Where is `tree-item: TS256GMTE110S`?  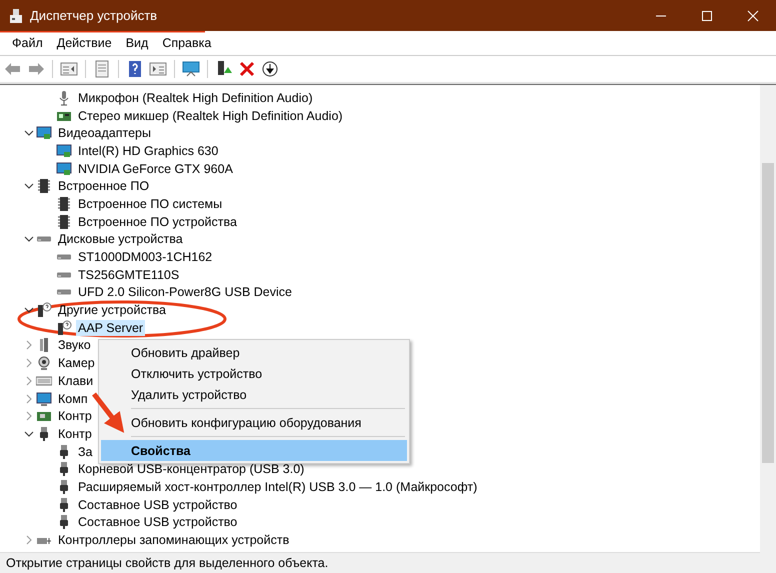 tree-item: TS256GMTE110S is located at coordinates (129, 274).